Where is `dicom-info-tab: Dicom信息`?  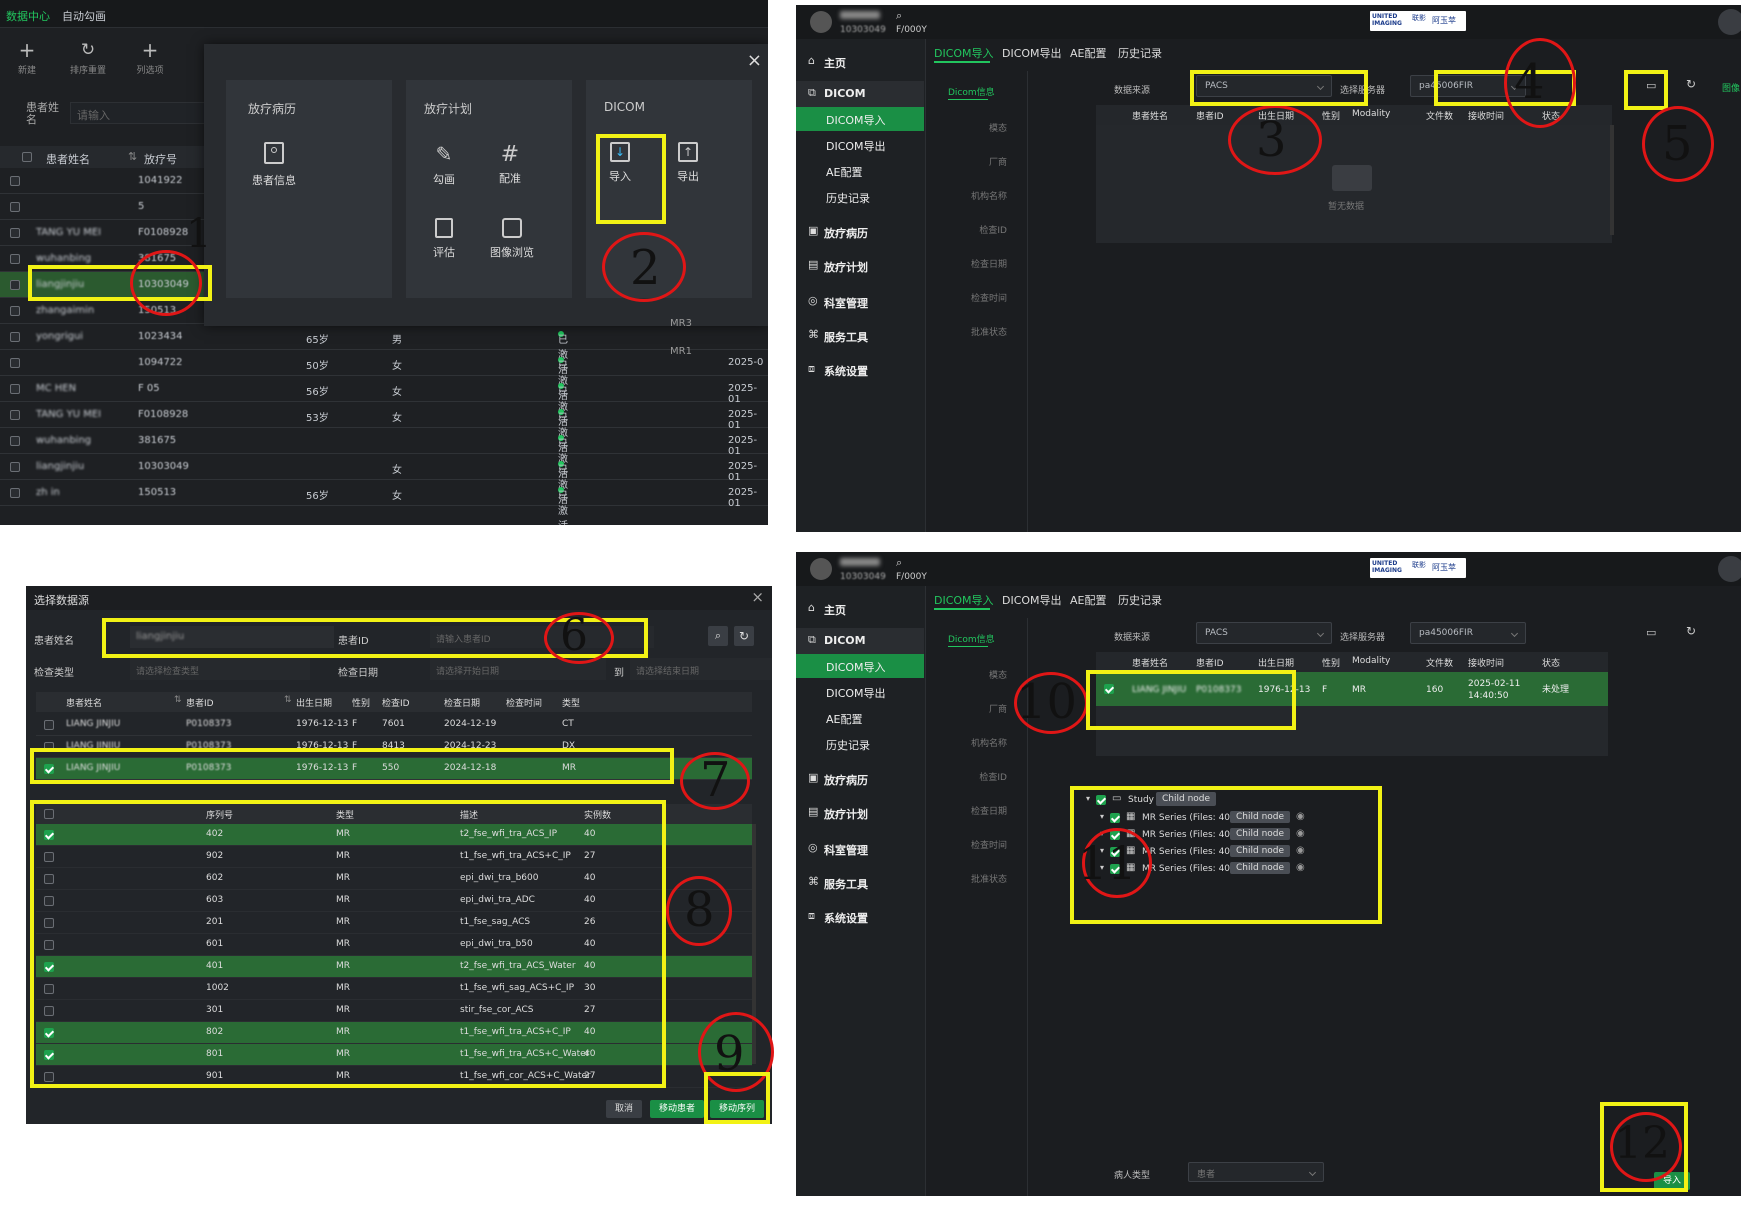 dicom-info-tab: Dicom信息 is located at coordinates (971, 91).